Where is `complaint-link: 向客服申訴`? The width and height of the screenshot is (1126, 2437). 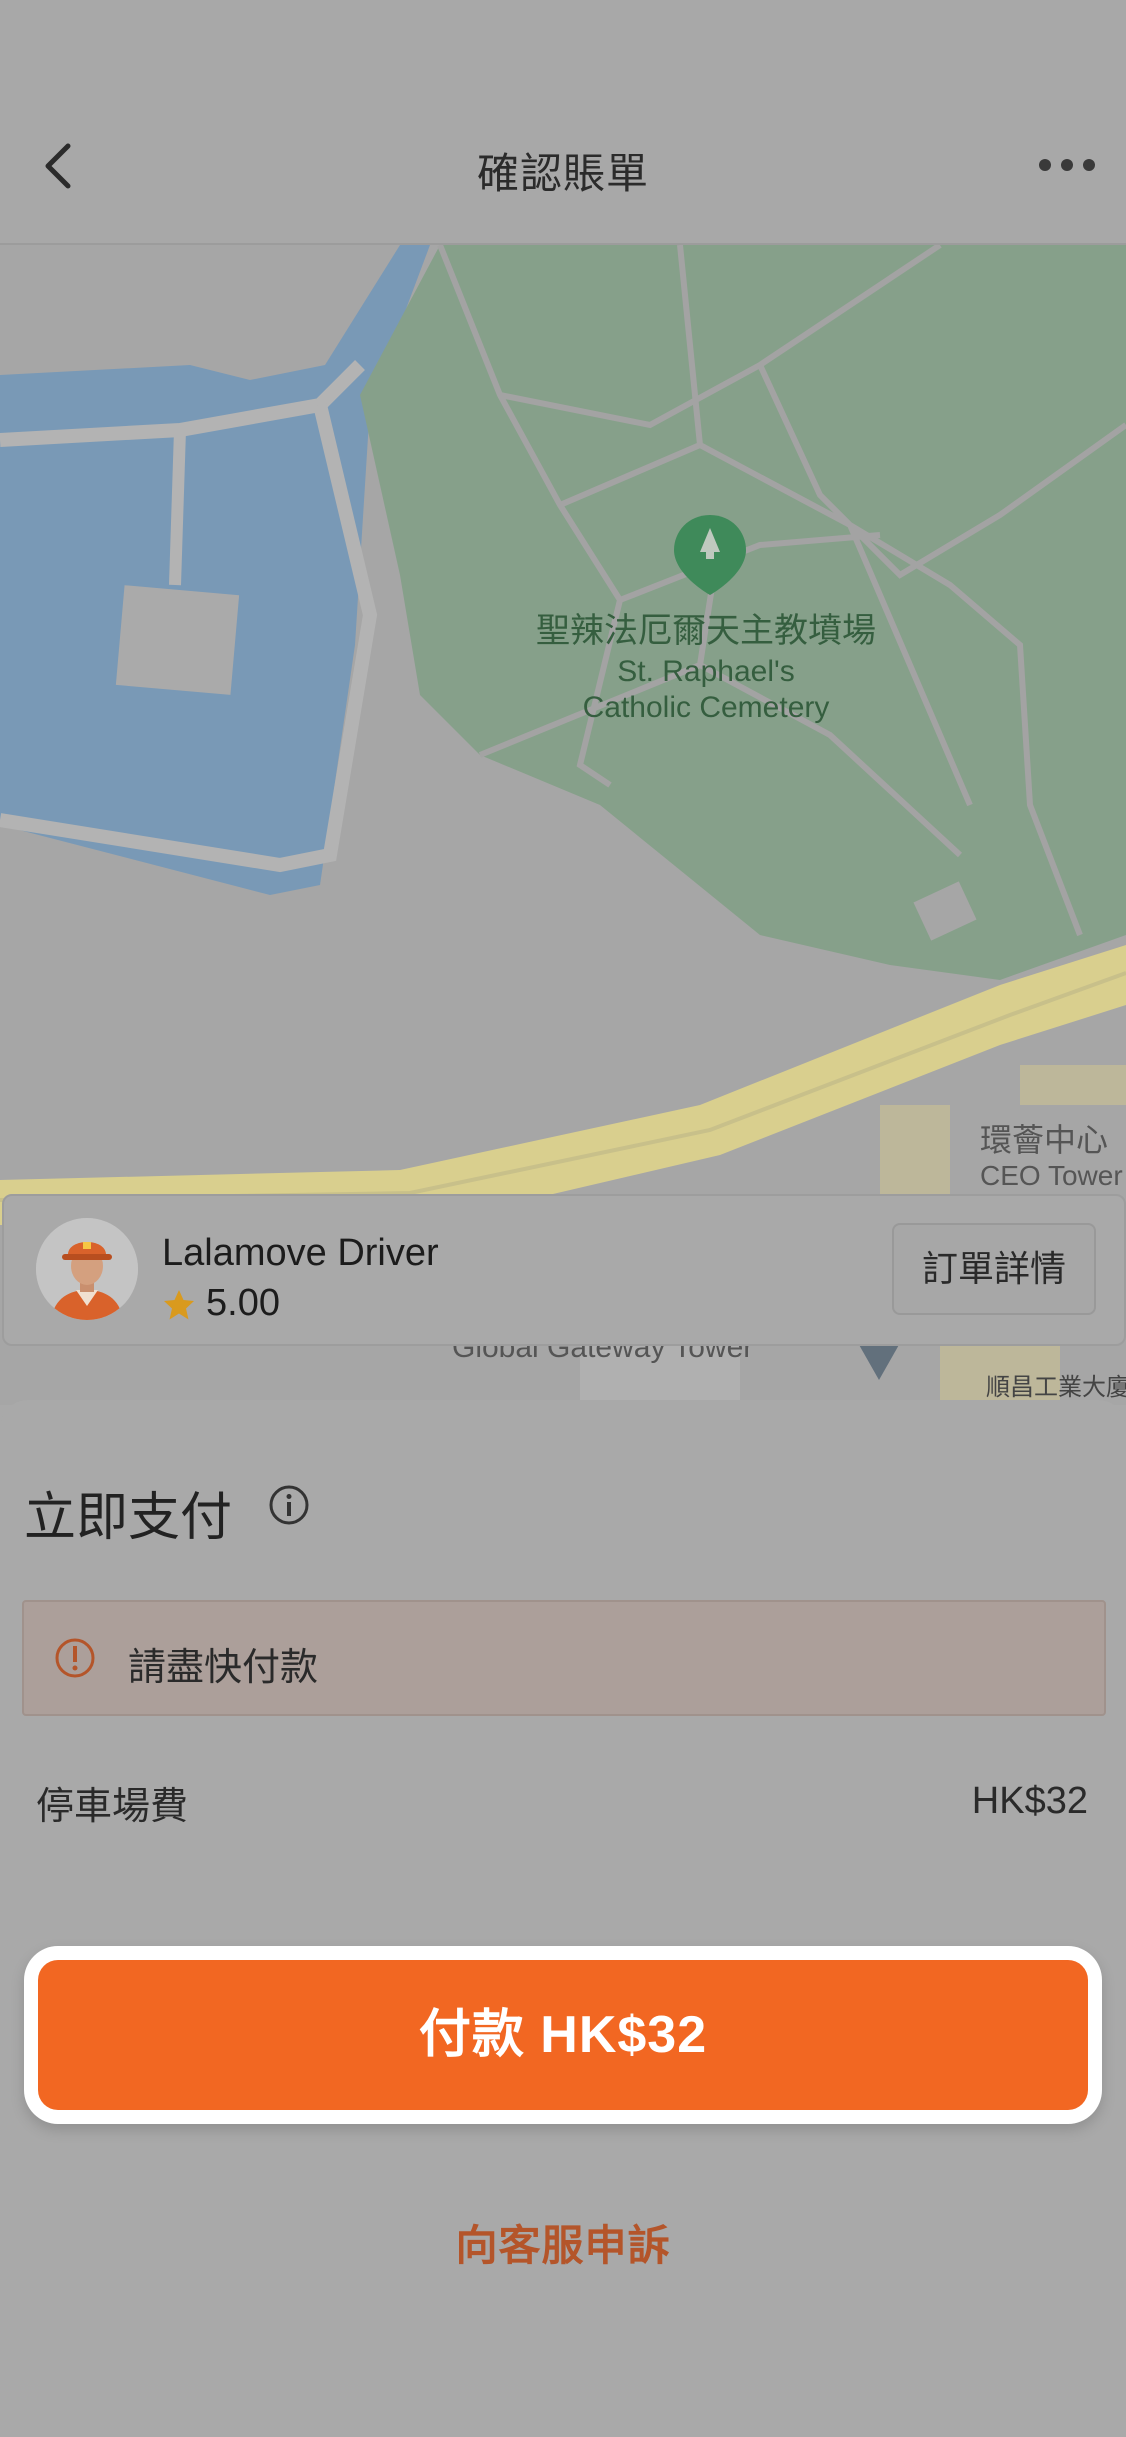 complaint-link: 向客服申訴 is located at coordinates (563, 2242).